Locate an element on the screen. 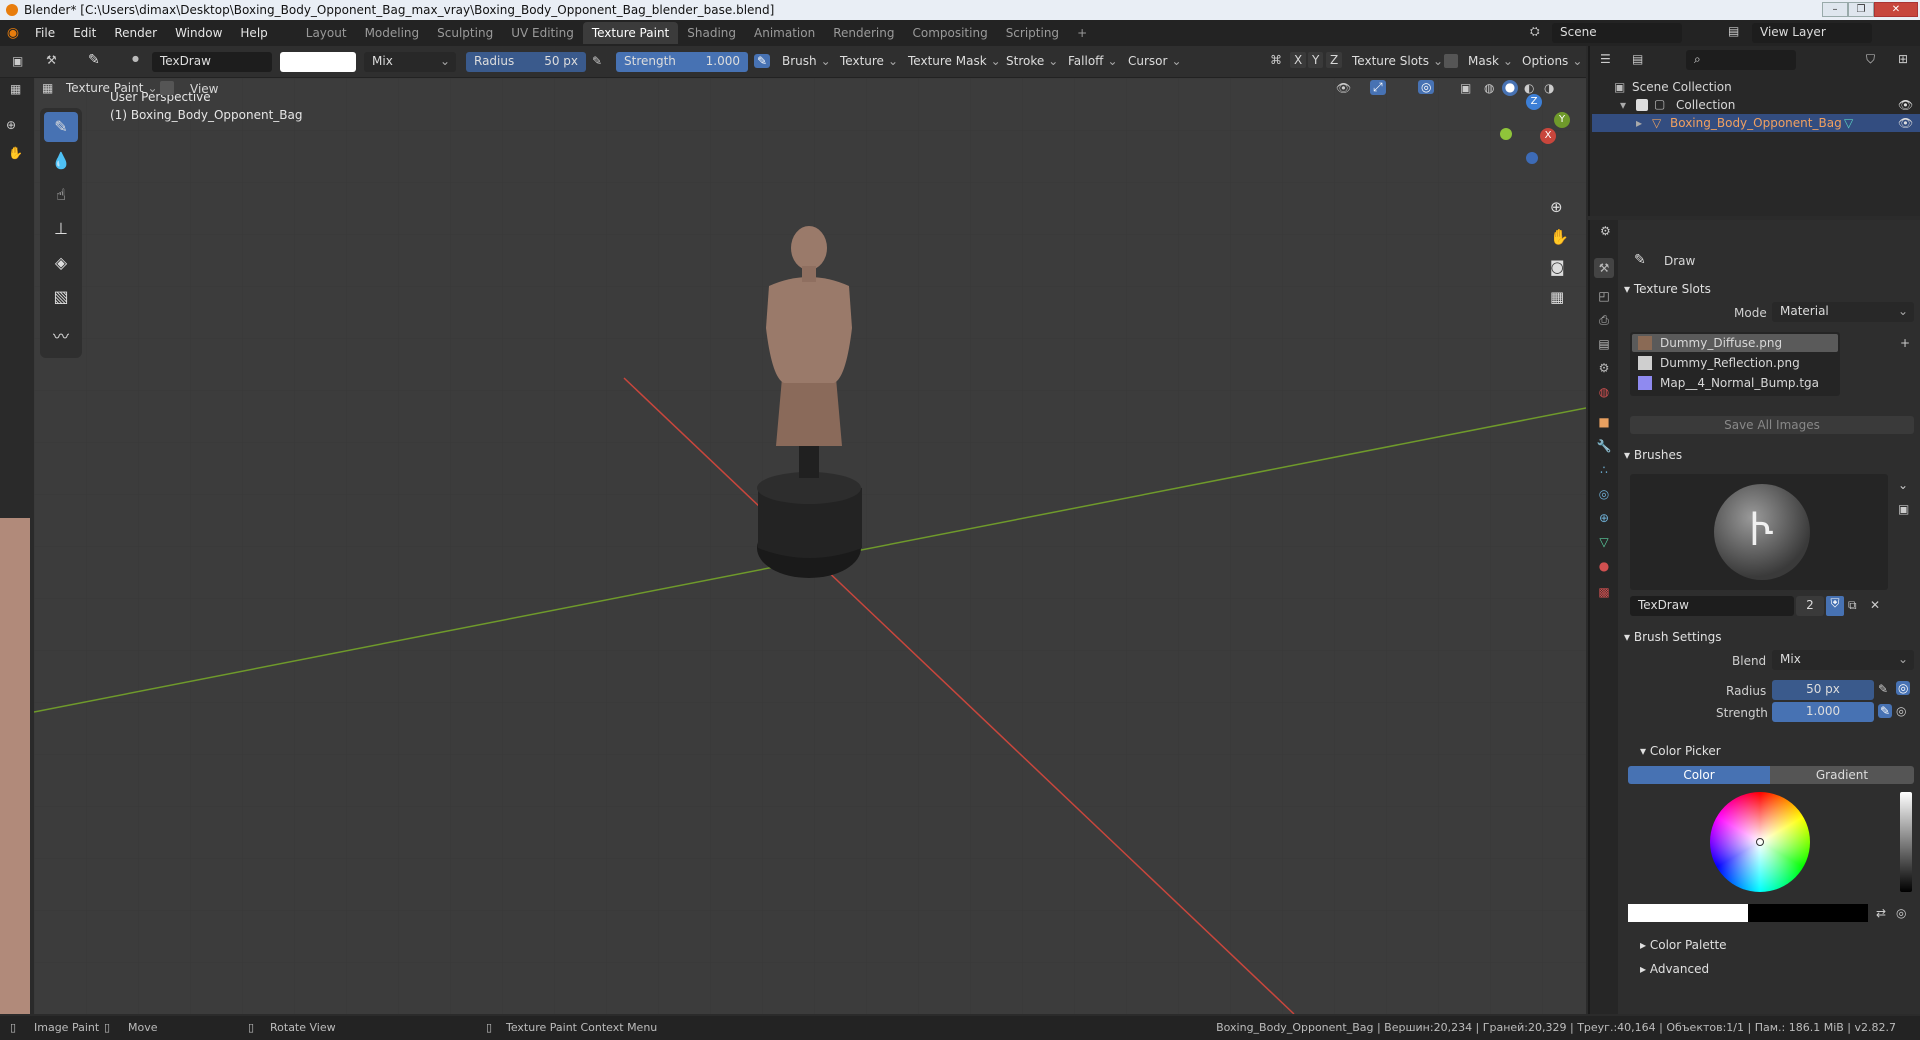 This screenshot has height=1040, width=1920. display-mode-icon: ▤ is located at coordinates (1637, 59).